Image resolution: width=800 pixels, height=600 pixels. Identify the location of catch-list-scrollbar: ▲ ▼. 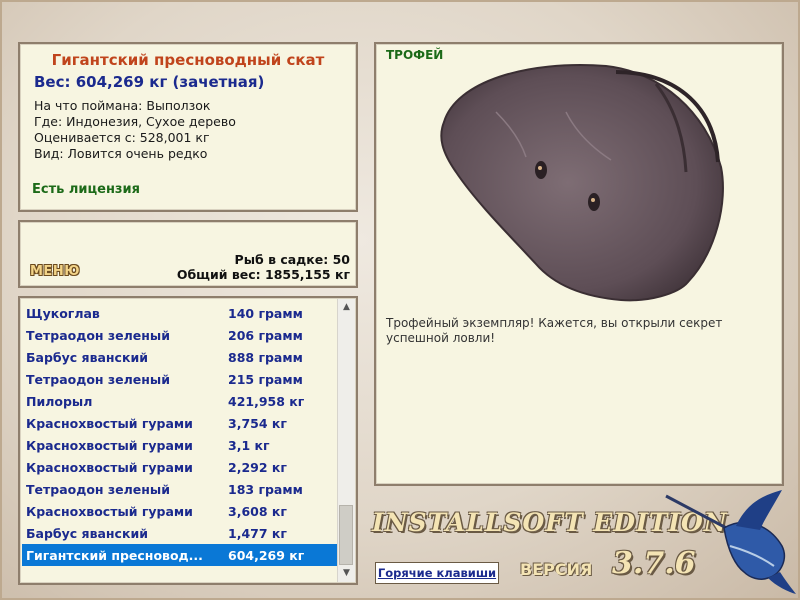
(346, 440).